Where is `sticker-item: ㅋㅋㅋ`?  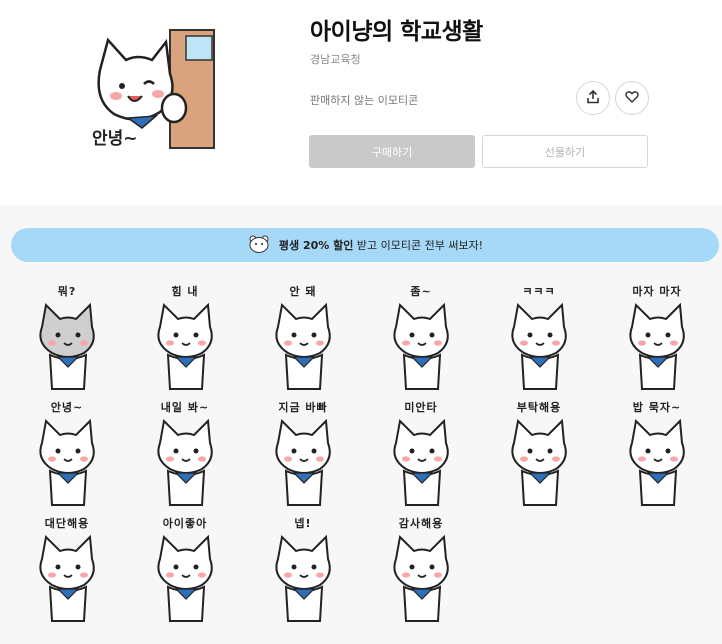
sticker-item: ㅋㅋㅋ is located at coordinates (539, 338).